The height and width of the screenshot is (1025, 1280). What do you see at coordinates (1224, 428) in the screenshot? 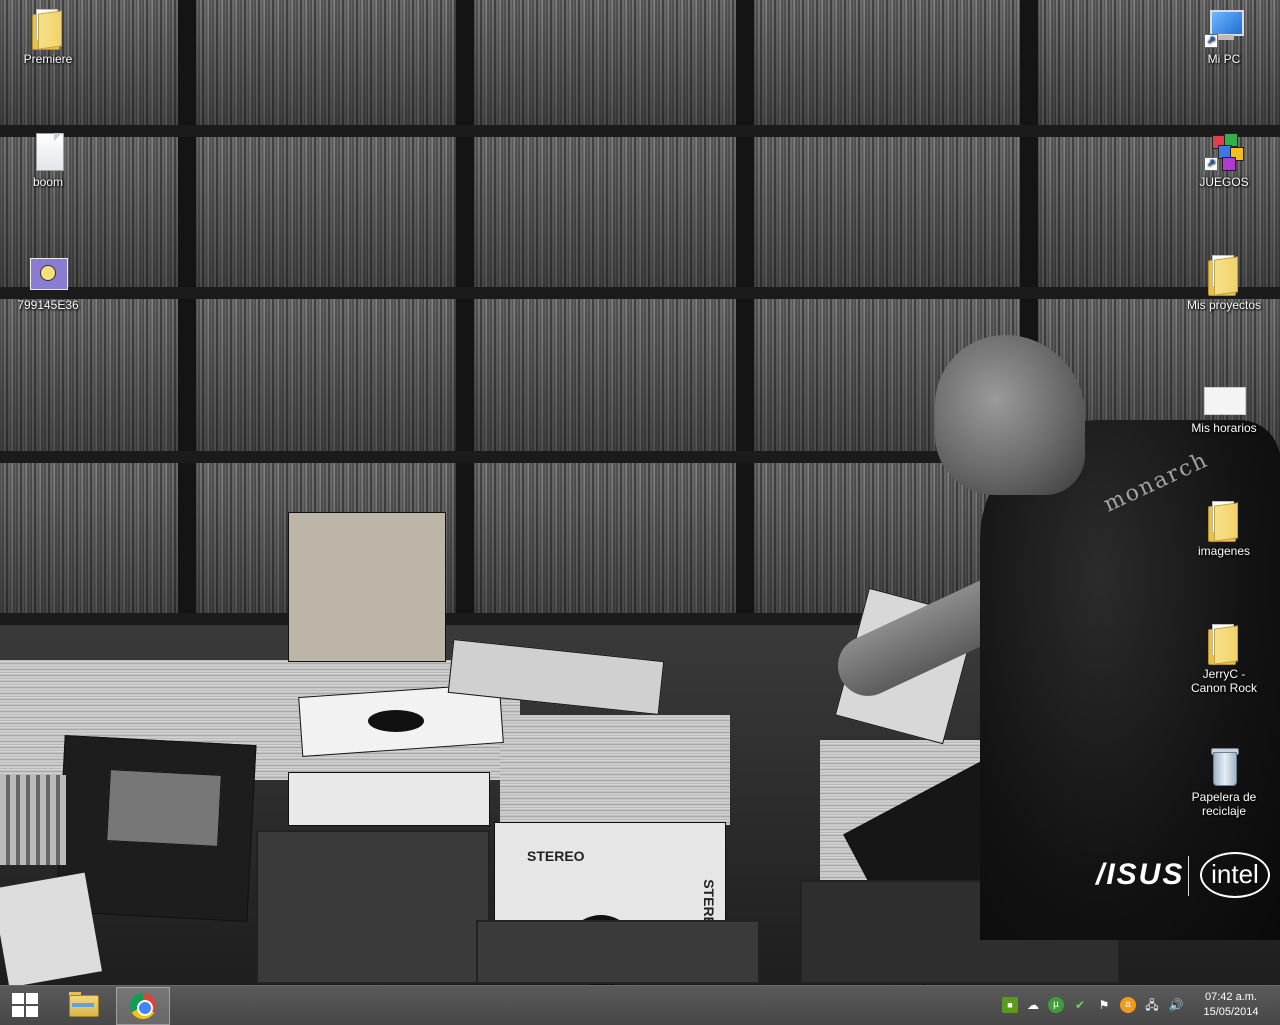
I see `desktop-icon-label: Mis horarios` at bounding box center [1224, 428].